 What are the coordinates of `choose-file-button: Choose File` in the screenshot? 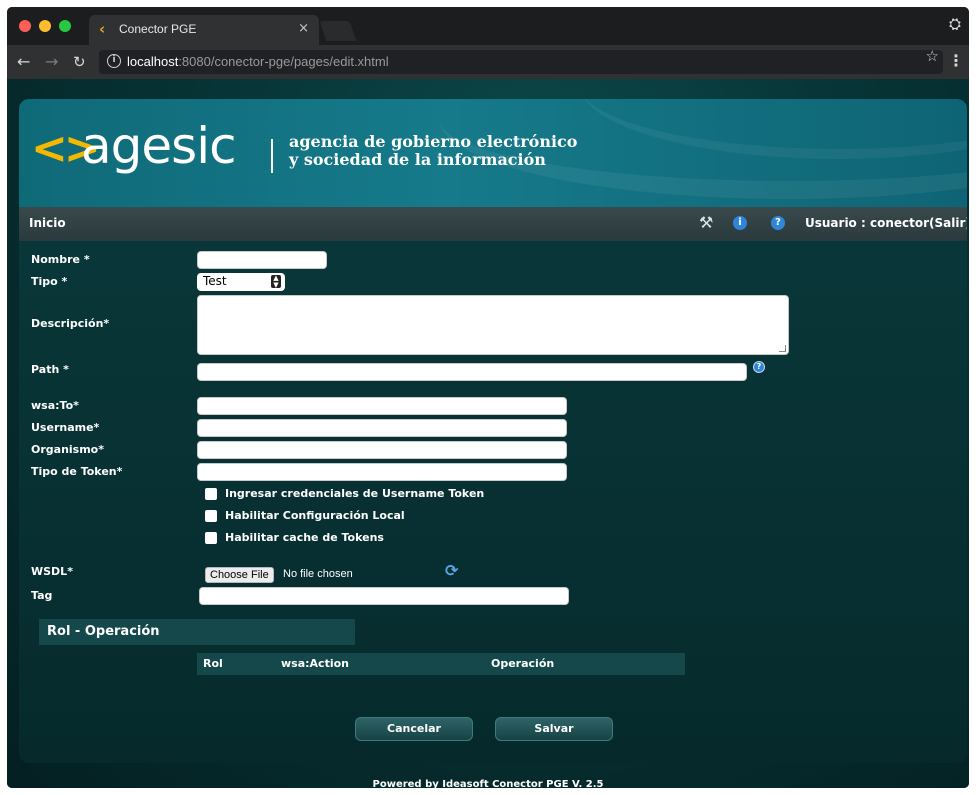 It's located at (239, 575).